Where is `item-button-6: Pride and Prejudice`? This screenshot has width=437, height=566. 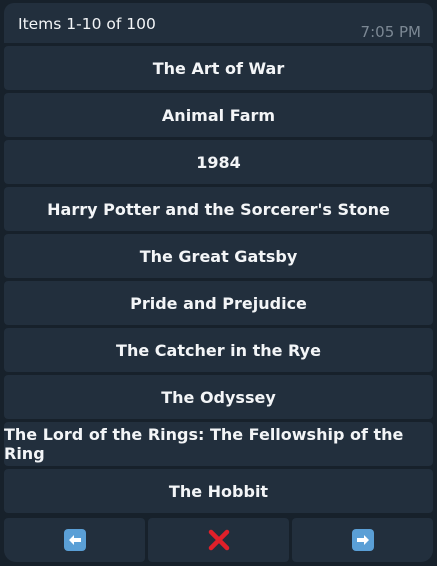
item-button-6: Pride and Prejudice is located at coordinates (218, 303).